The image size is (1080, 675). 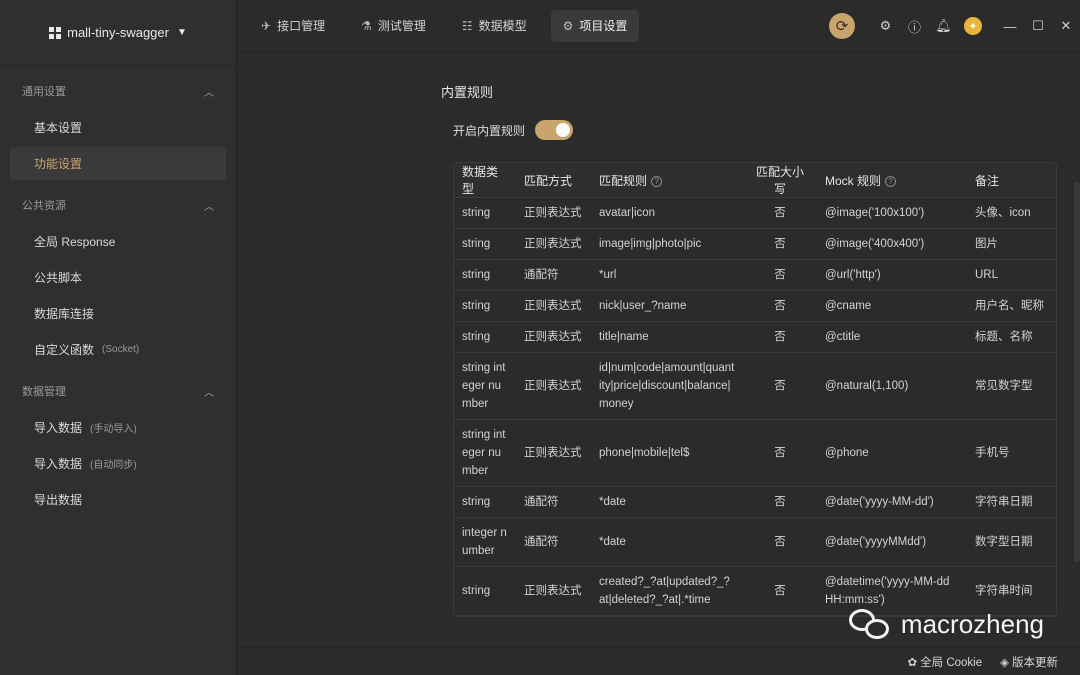 What do you see at coordinates (842, 26) in the screenshot?
I see `sync-icon: ⟳` at bounding box center [842, 26].